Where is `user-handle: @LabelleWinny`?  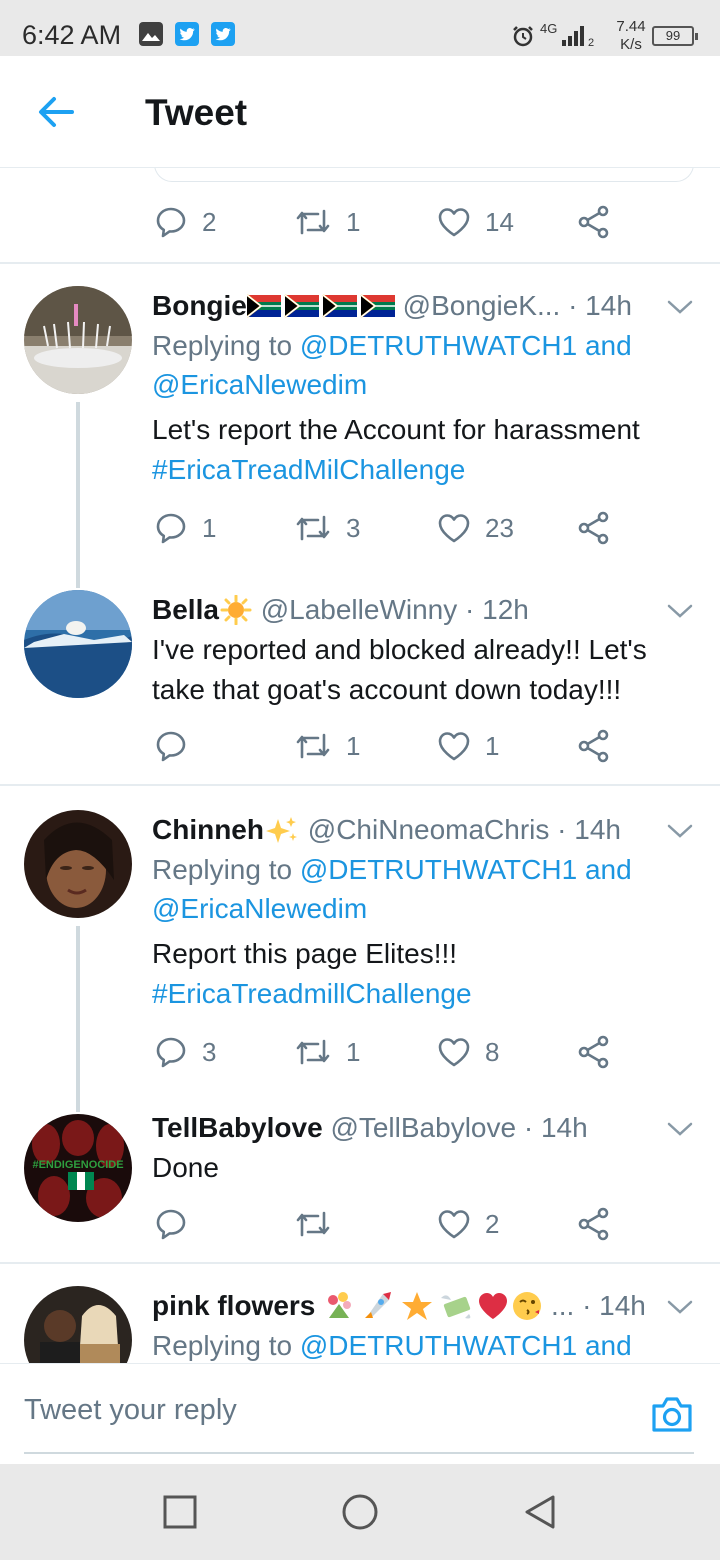
user-handle: @LabelleWinny is located at coordinates (359, 609).